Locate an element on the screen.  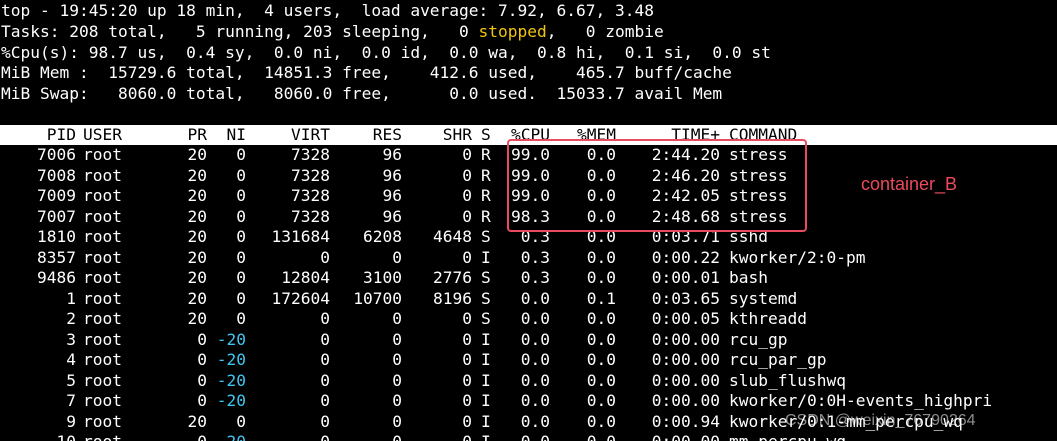
time-cell: 0:00.01 is located at coordinates (685, 277).